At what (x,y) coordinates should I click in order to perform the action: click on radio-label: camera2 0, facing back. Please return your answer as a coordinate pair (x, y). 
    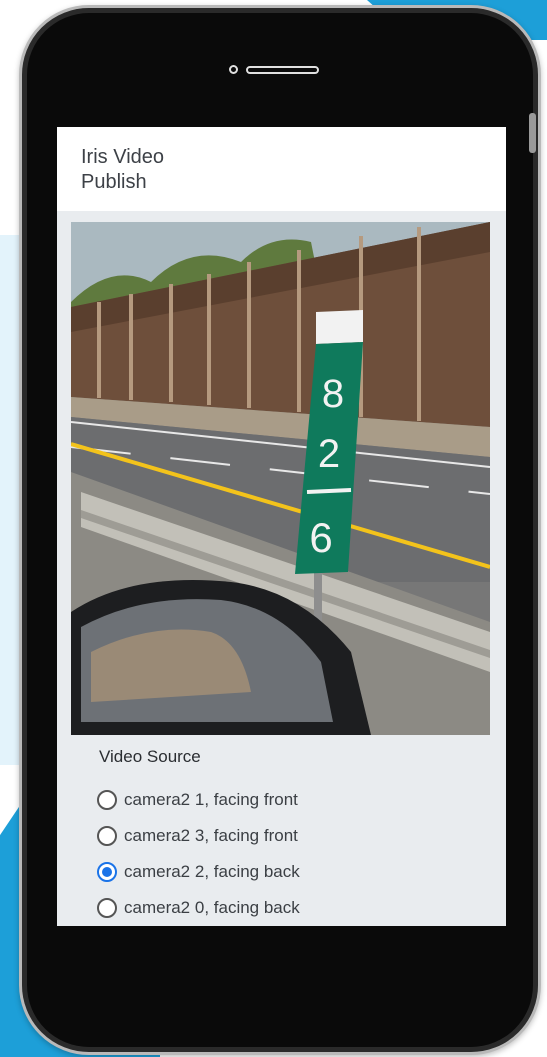
    Looking at the image, I should click on (212, 907).